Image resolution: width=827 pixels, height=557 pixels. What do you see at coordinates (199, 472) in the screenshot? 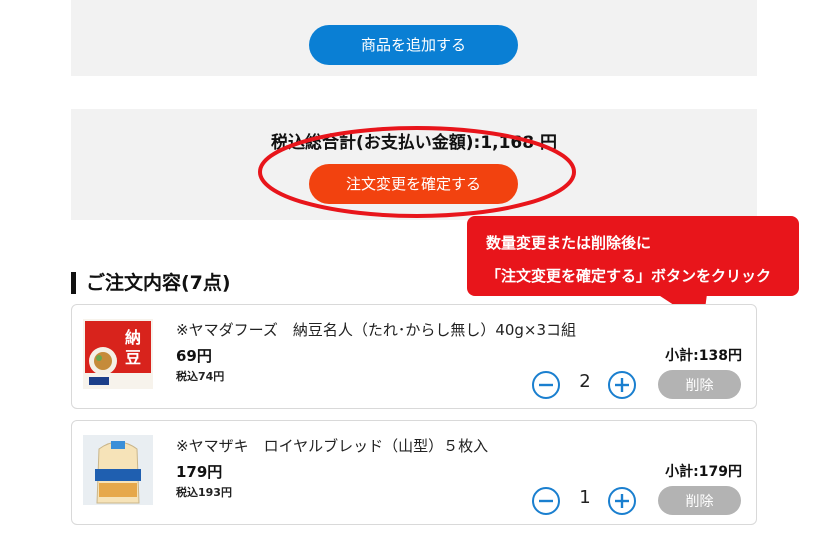
I see `product-price: 179円` at bounding box center [199, 472].